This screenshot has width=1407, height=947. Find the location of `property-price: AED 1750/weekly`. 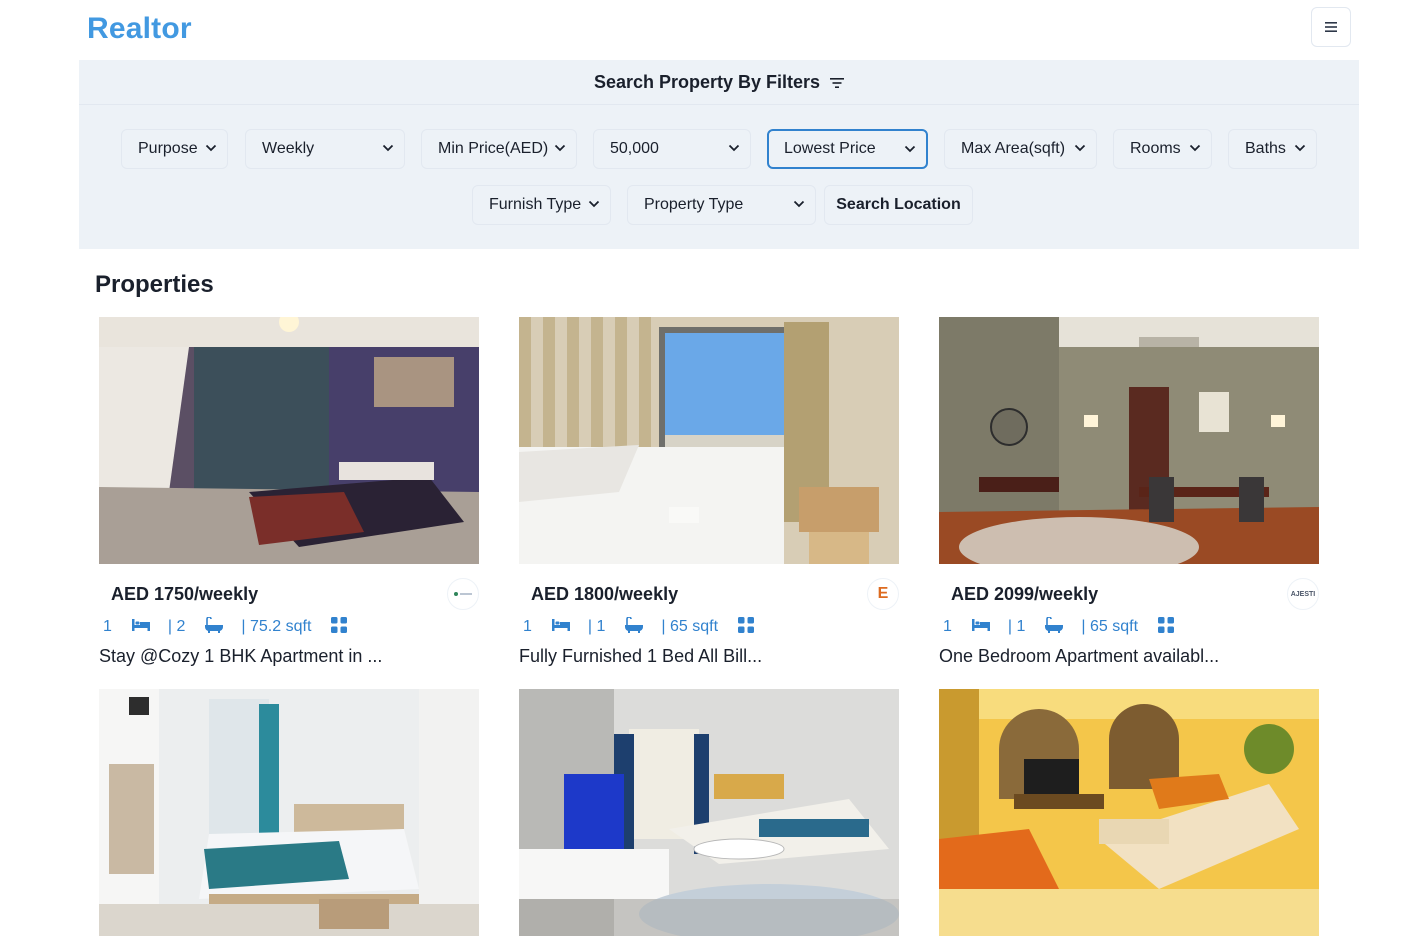

property-price: AED 1750/weekly is located at coordinates (185, 594).